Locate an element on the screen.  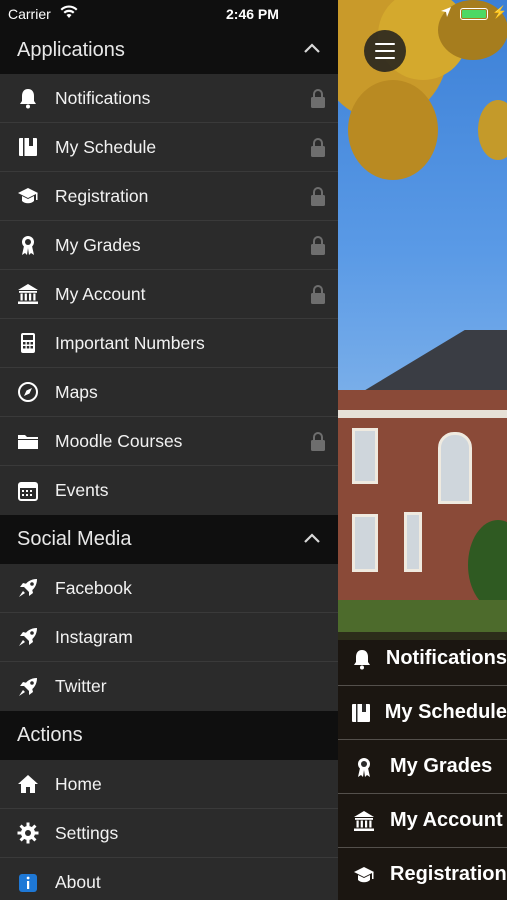
autumn-leaves is located at coordinates (393, 130).